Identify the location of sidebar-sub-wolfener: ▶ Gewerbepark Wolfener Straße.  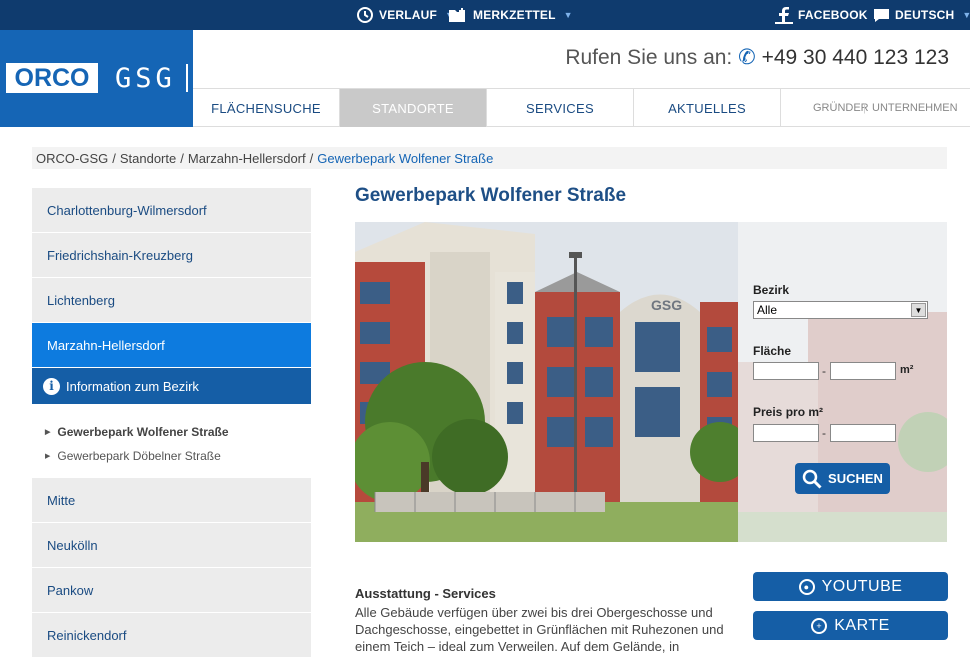
(178, 432).